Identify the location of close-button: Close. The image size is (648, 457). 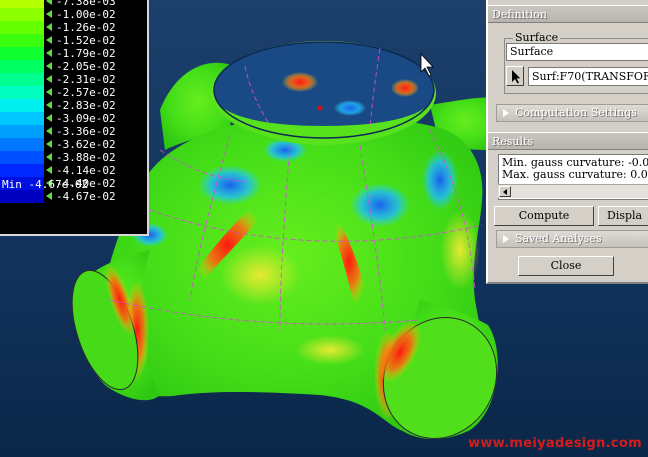
(566, 266).